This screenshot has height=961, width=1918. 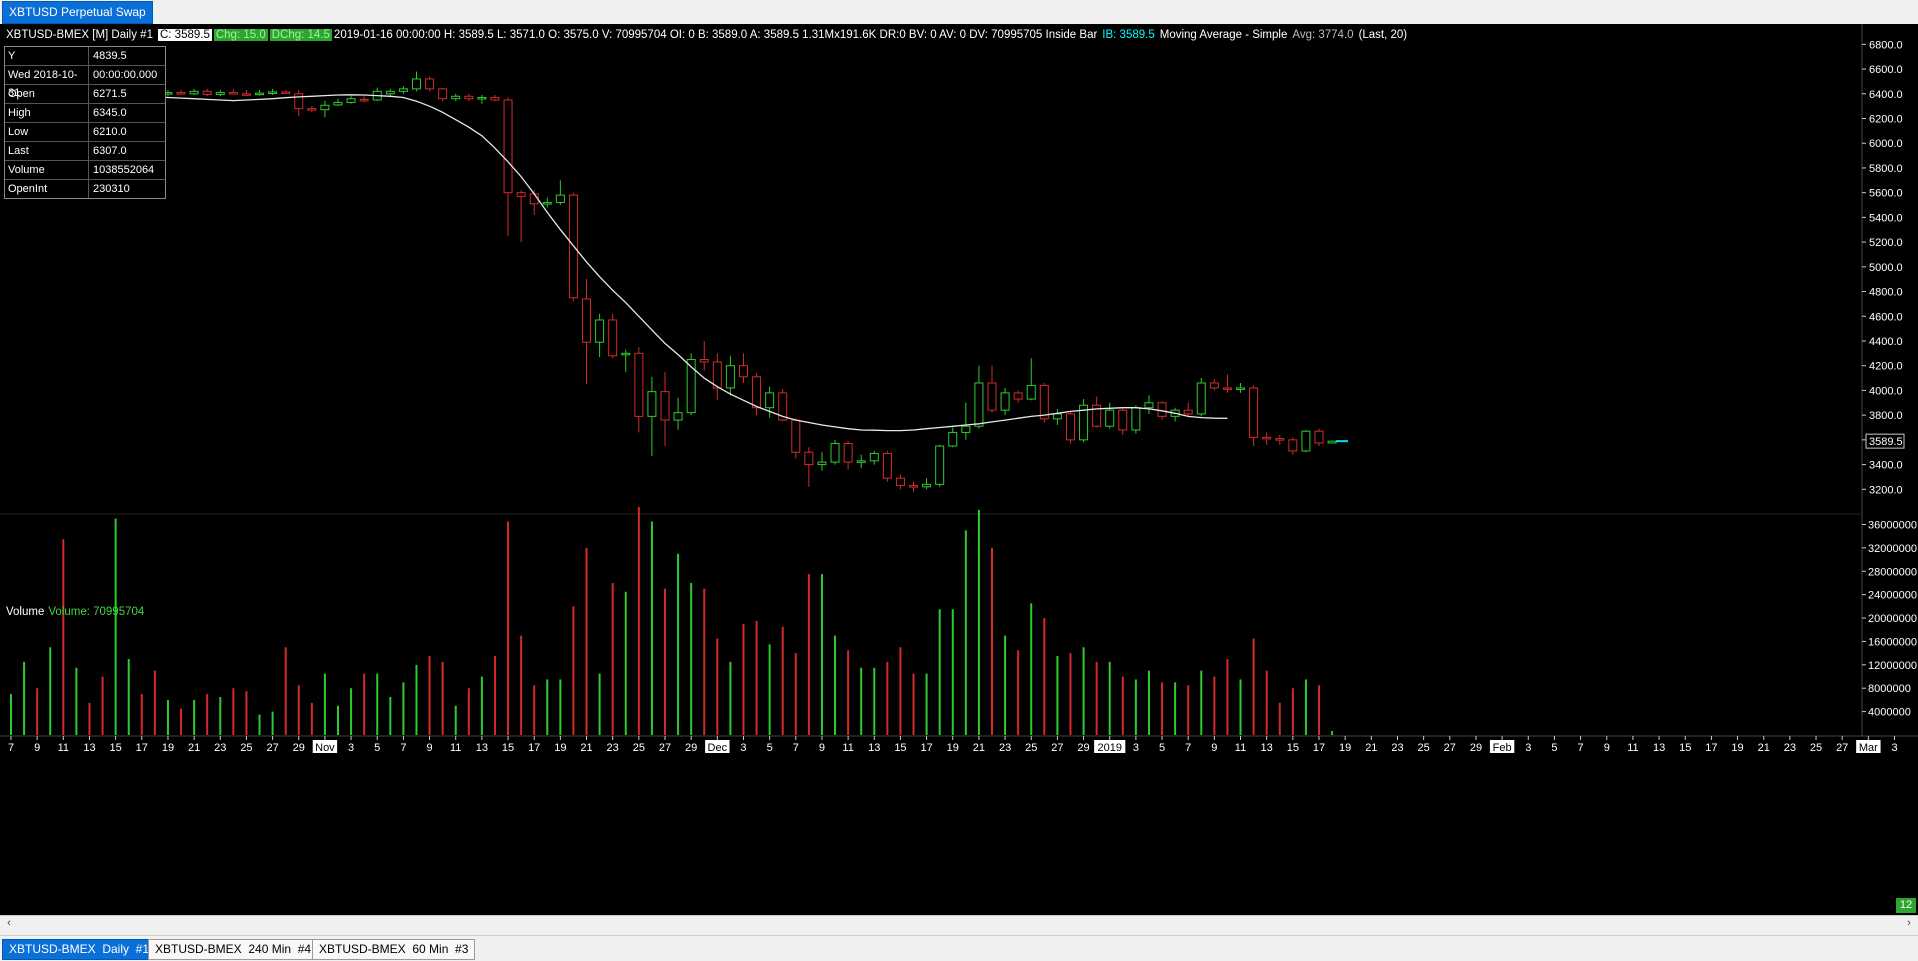 I want to click on time-tick-label: Dec, so click(x=718, y=748).